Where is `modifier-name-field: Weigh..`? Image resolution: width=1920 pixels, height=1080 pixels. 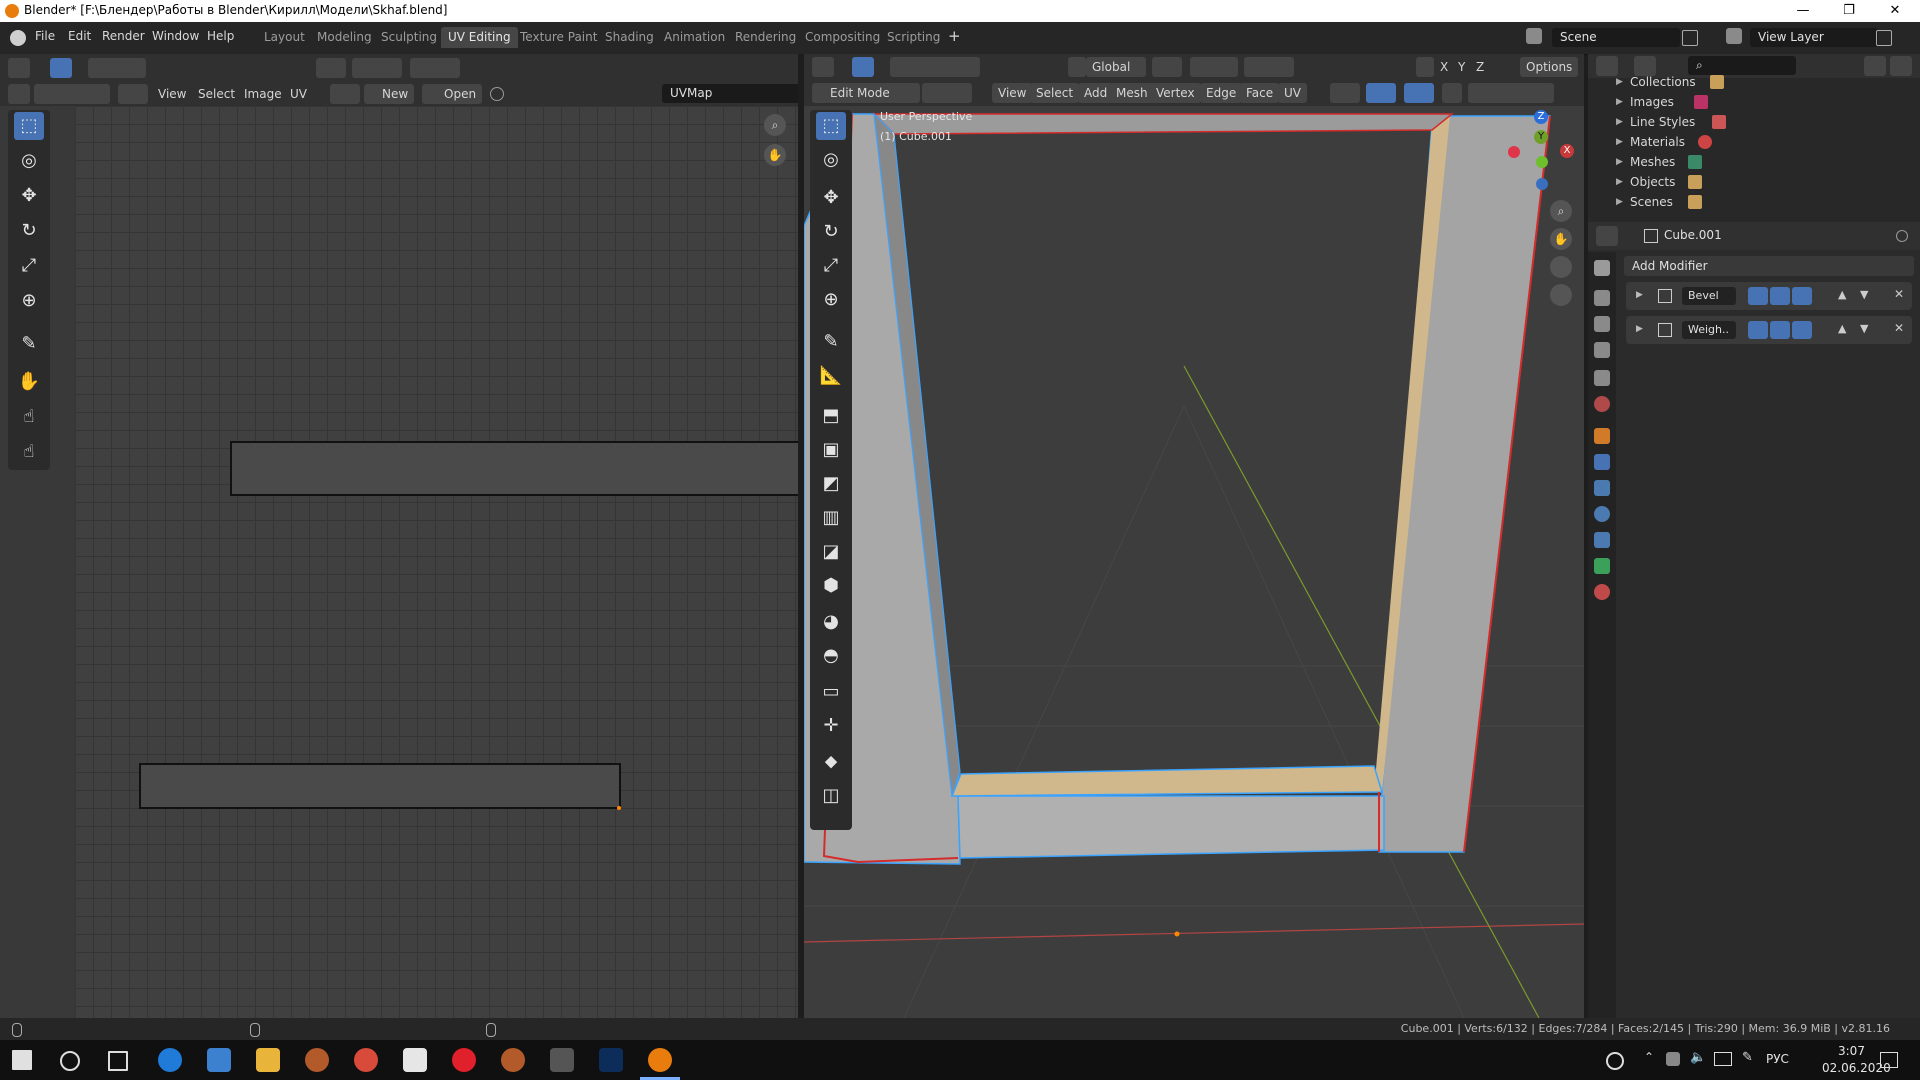 modifier-name-field: Weigh.. is located at coordinates (1709, 330).